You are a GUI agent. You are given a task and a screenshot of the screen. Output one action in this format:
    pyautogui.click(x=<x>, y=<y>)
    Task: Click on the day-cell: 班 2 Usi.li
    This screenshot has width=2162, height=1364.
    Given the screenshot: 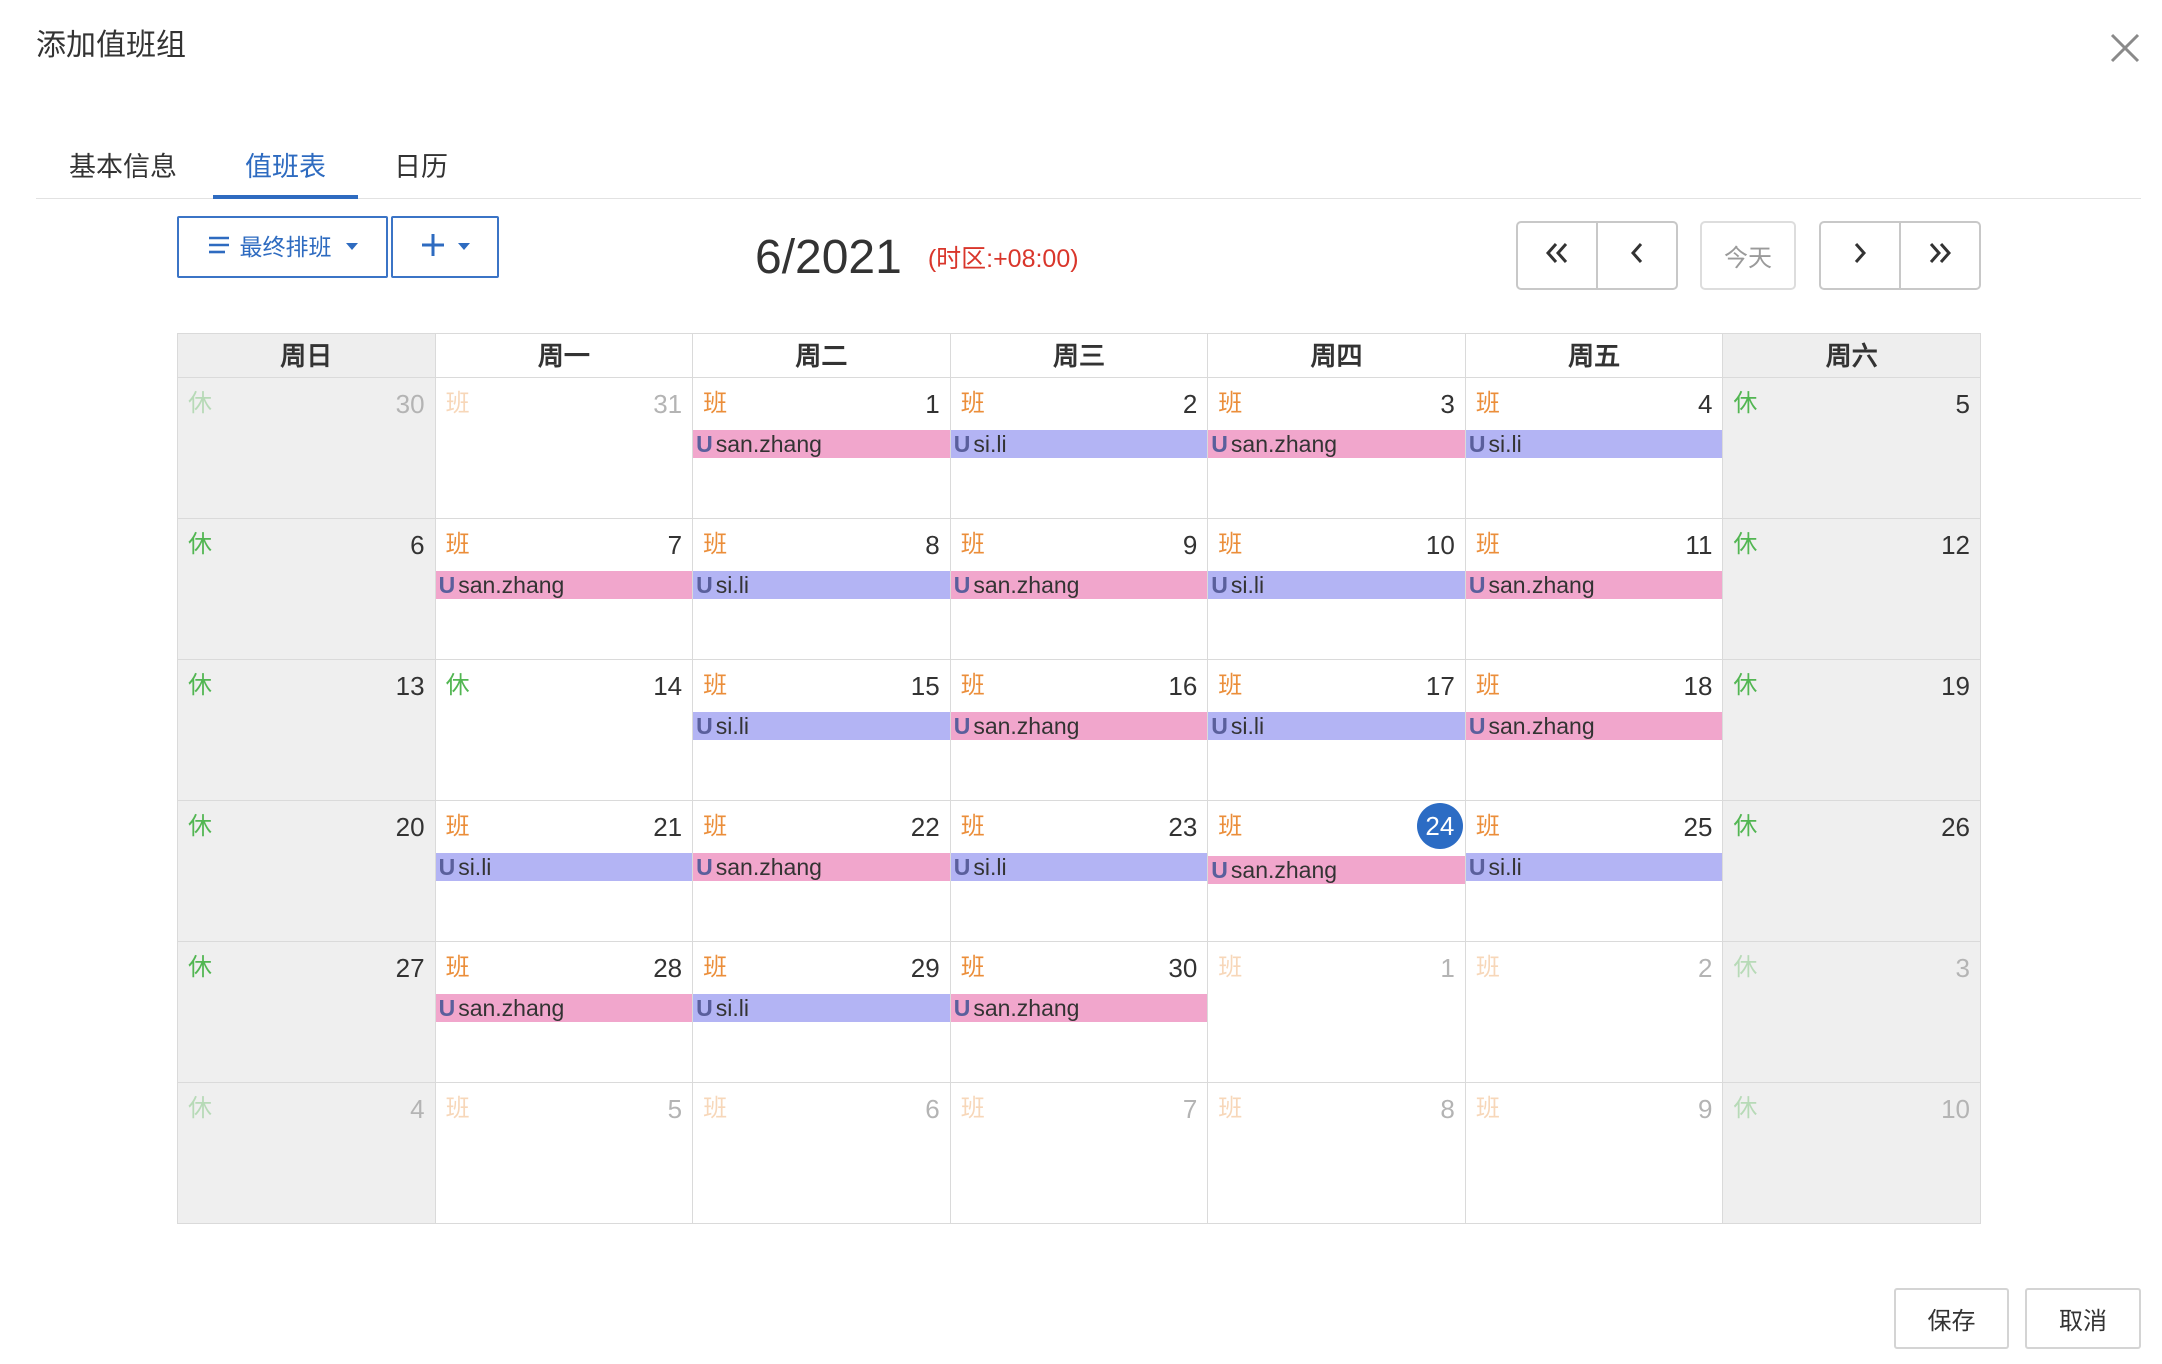 What is the action you would take?
    pyautogui.click(x=1079, y=448)
    